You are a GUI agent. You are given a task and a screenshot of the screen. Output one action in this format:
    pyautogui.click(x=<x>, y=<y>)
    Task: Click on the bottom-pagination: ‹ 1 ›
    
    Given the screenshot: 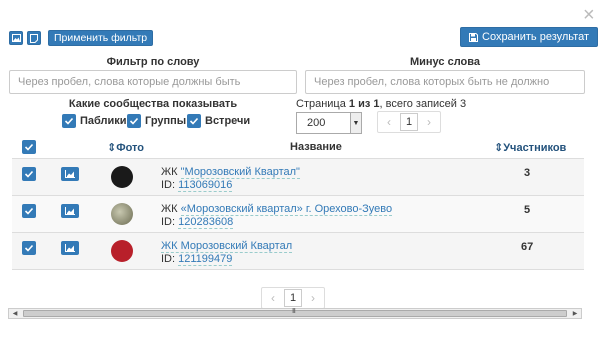 What is the action you would take?
    pyautogui.click(x=293, y=298)
    